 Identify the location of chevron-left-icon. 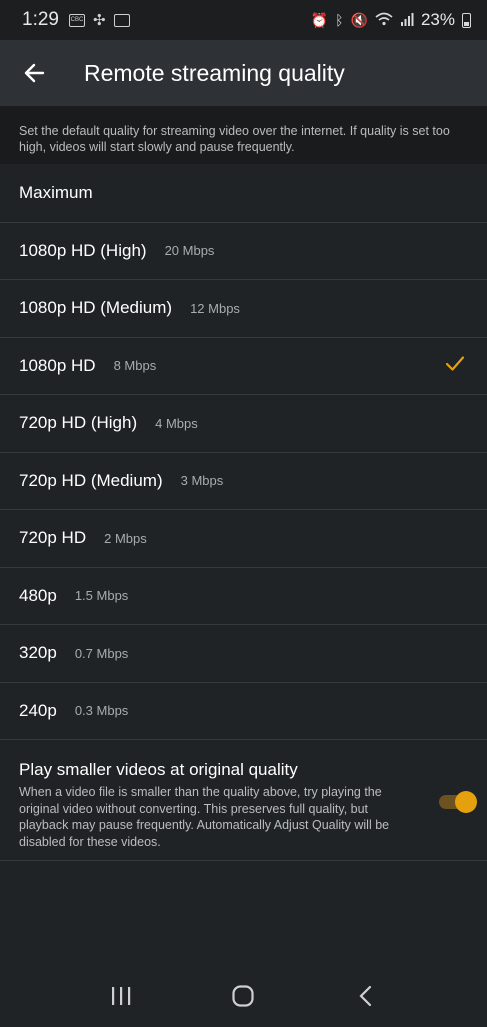
(365, 996).